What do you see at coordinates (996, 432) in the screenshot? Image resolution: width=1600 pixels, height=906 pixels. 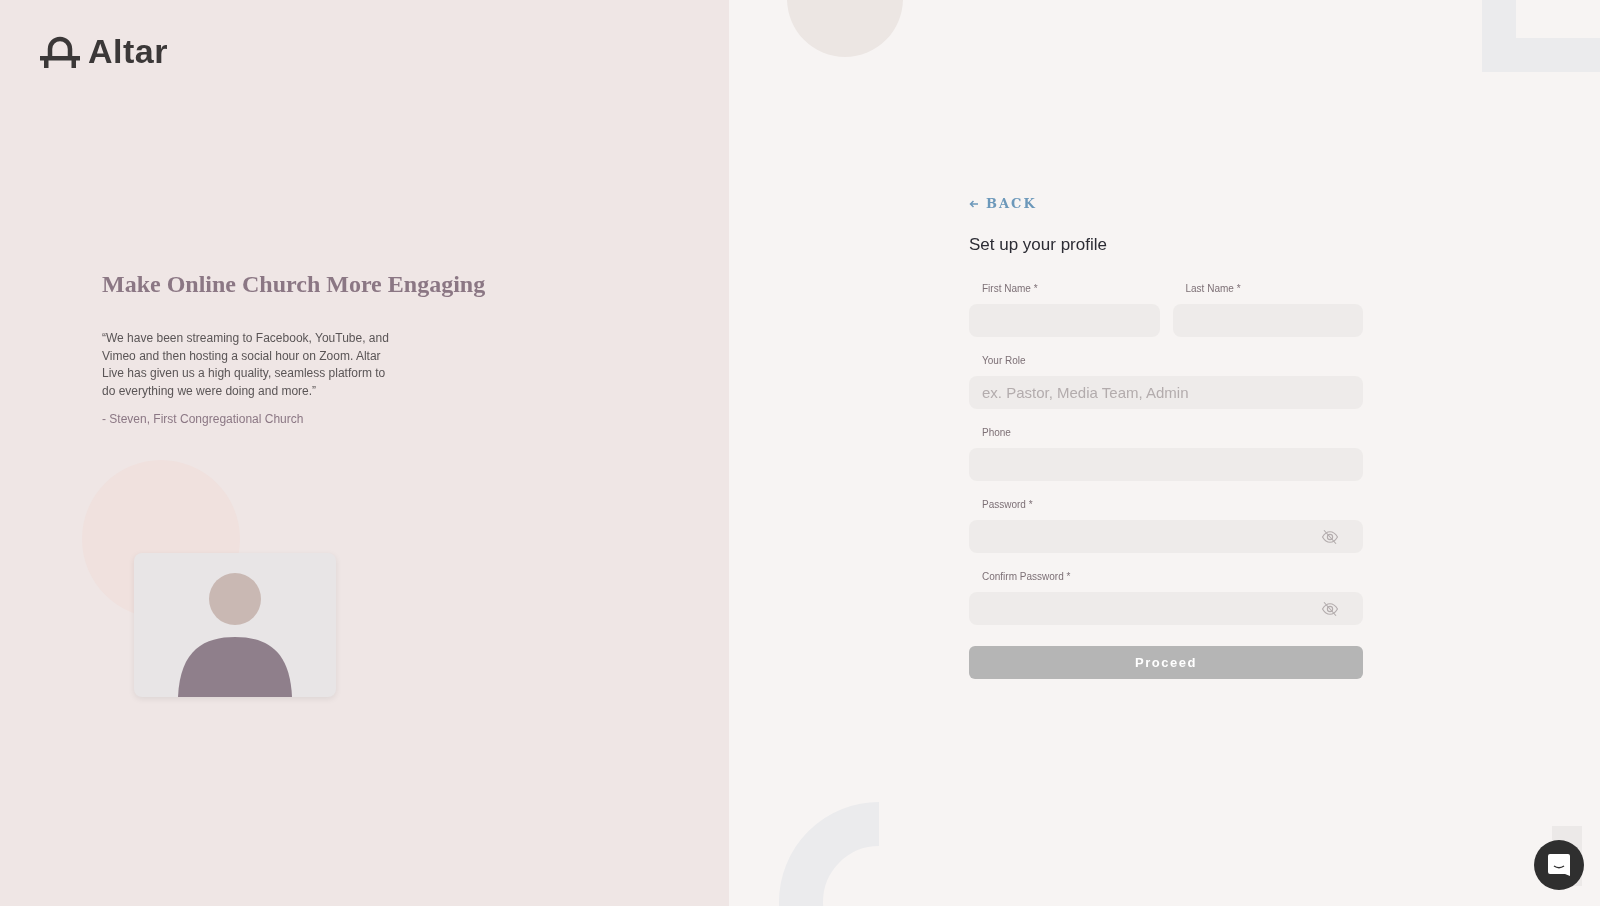 I see `field-label: Phone` at bounding box center [996, 432].